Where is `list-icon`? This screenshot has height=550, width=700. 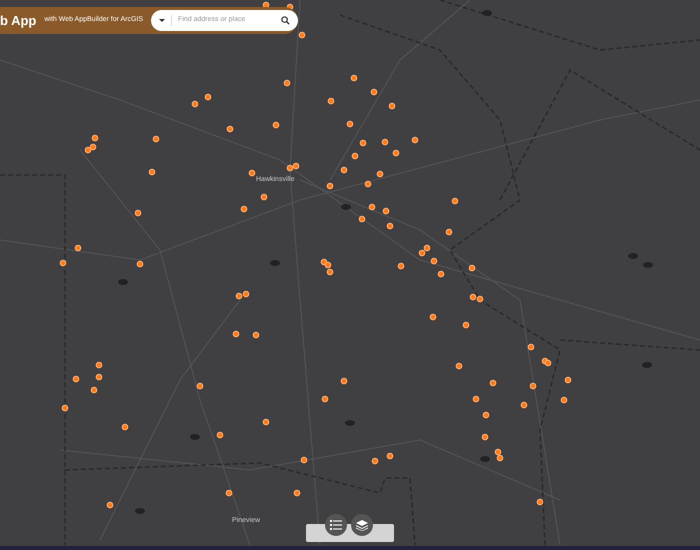 list-icon is located at coordinates (336, 525).